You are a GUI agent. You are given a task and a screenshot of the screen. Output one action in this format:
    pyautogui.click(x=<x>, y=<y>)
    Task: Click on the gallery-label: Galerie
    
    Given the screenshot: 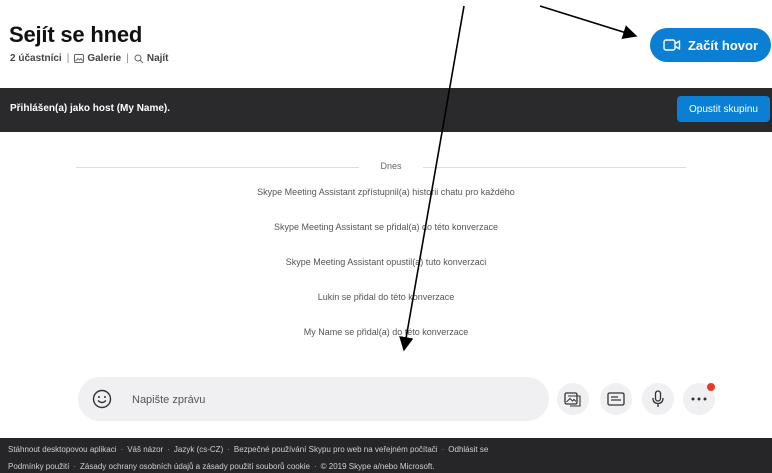 What is the action you would take?
    pyautogui.click(x=104, y=58)
    